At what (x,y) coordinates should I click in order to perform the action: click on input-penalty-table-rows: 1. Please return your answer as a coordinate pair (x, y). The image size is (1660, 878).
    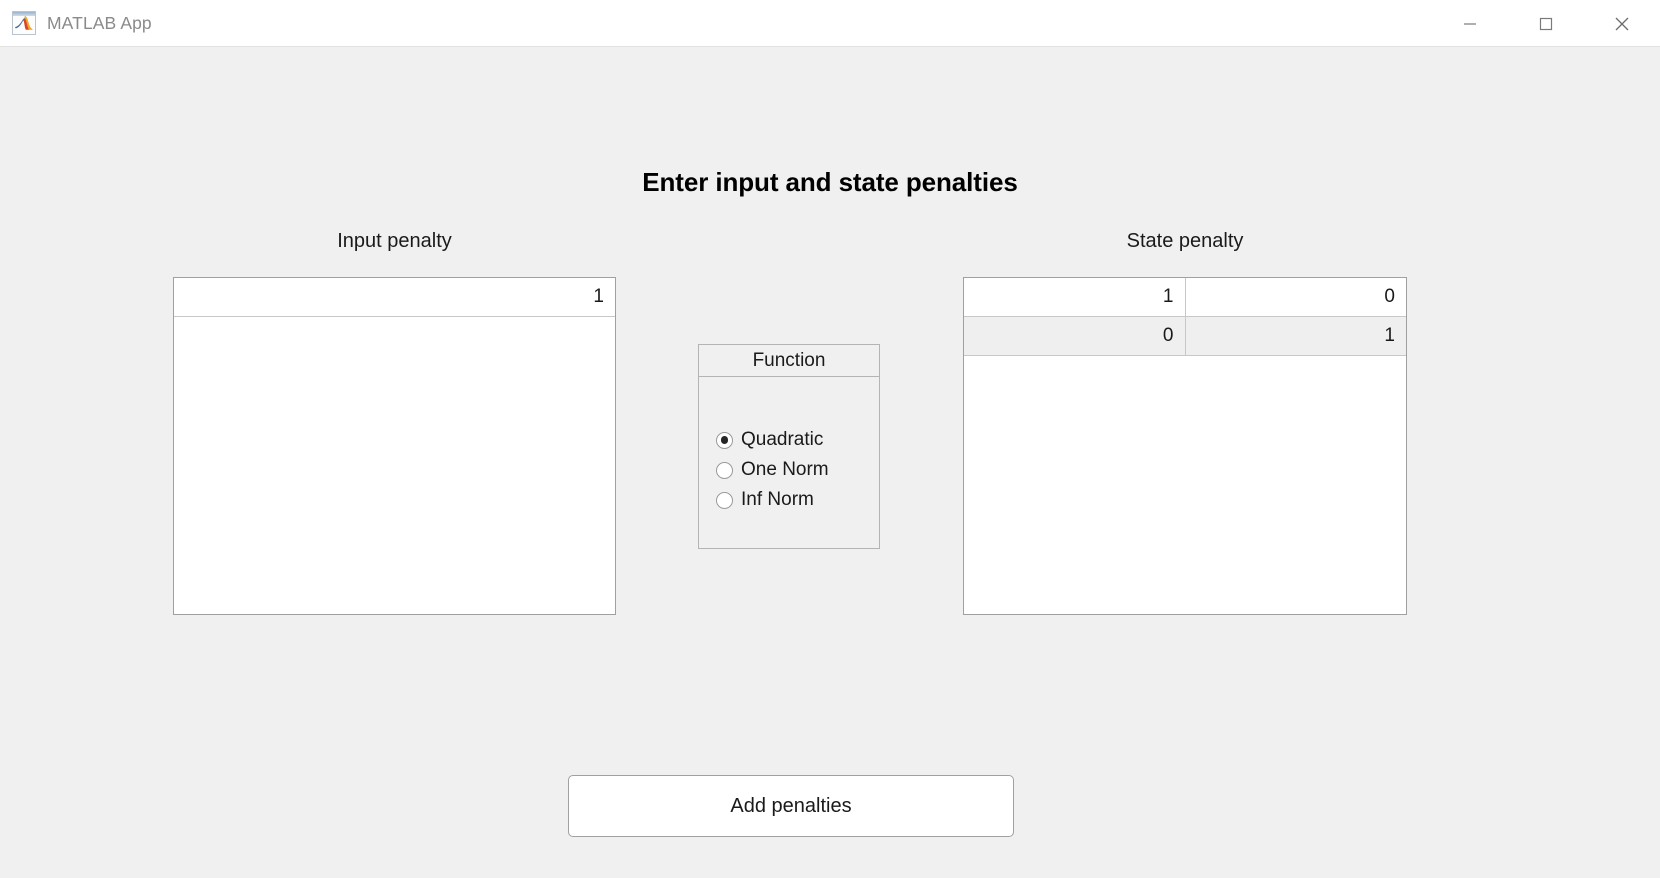
    Looking at the image, I should click on (394, 297).